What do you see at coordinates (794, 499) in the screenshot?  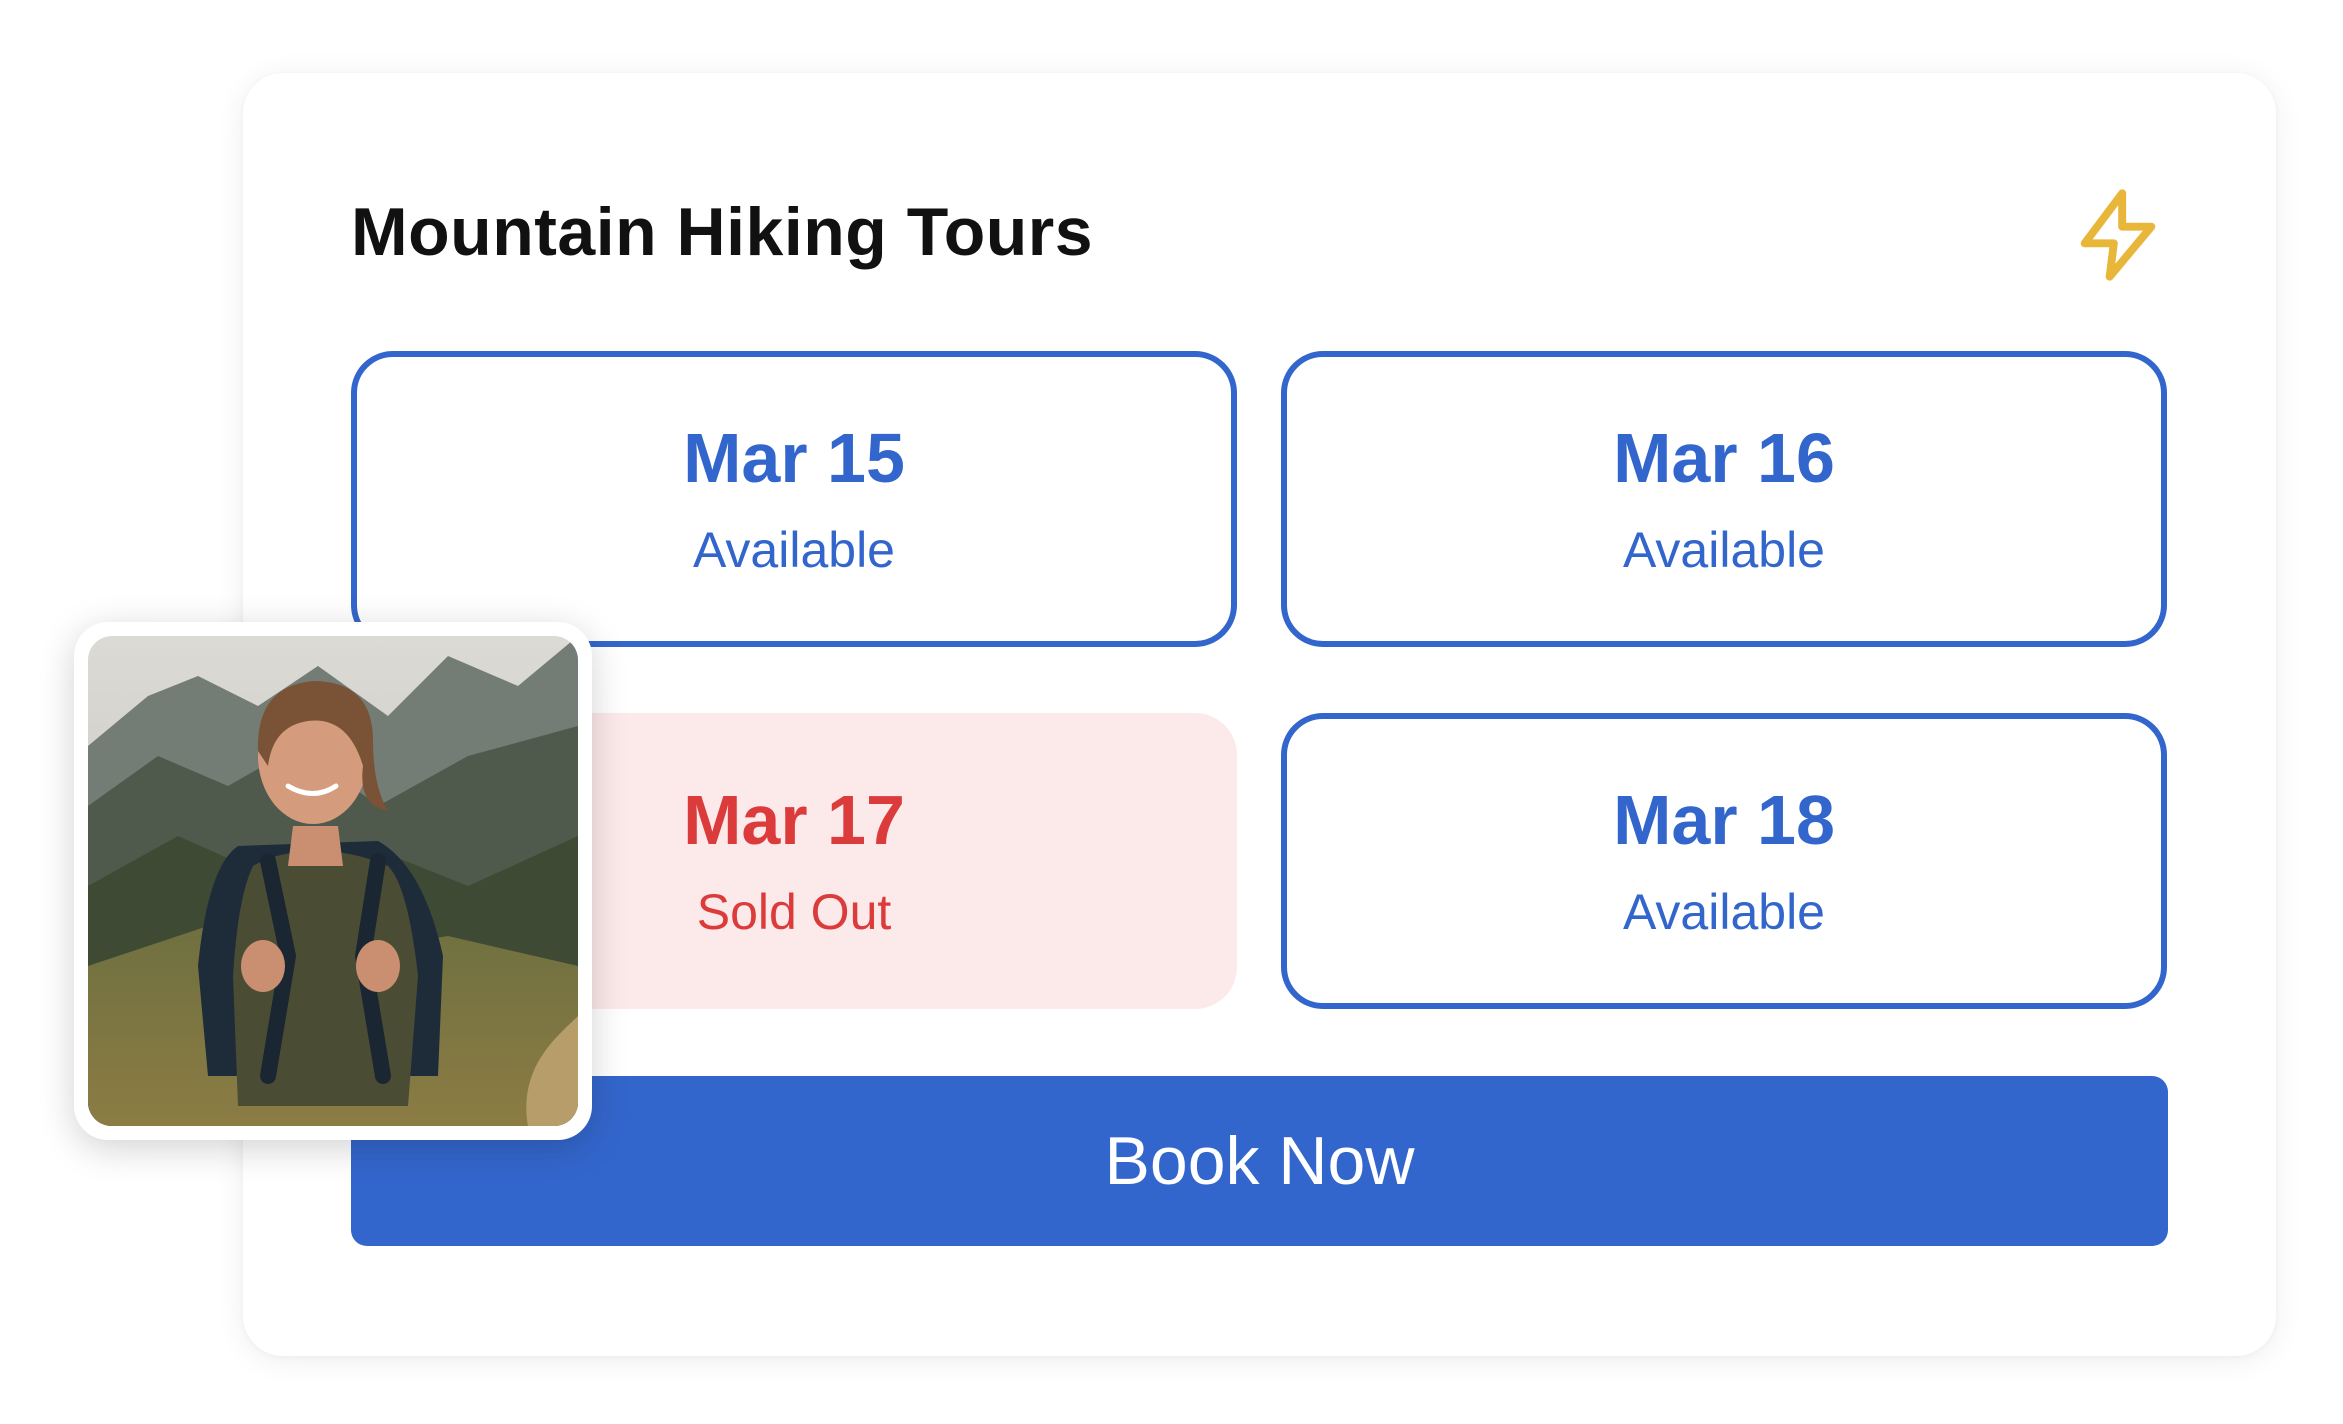 I see `date-option-mar-15: Mar 15 Available` at bounding box center [794, 499].